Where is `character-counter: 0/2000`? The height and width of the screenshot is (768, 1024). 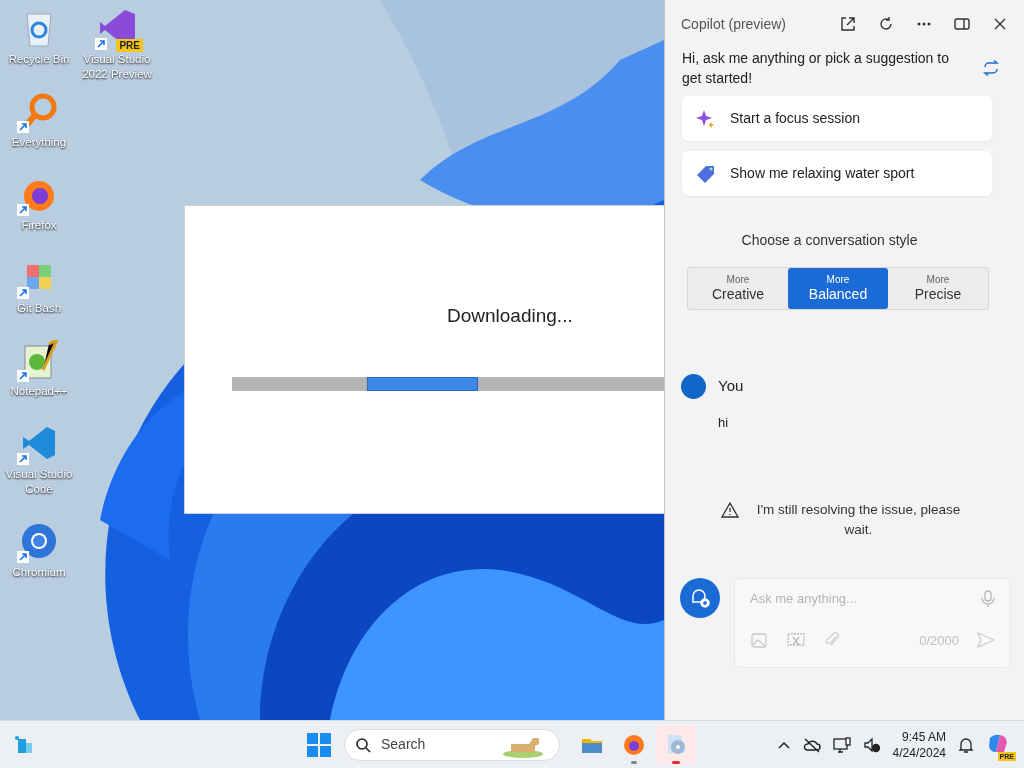 character-counter: 0/2000 is located at coordinates (939, 640).